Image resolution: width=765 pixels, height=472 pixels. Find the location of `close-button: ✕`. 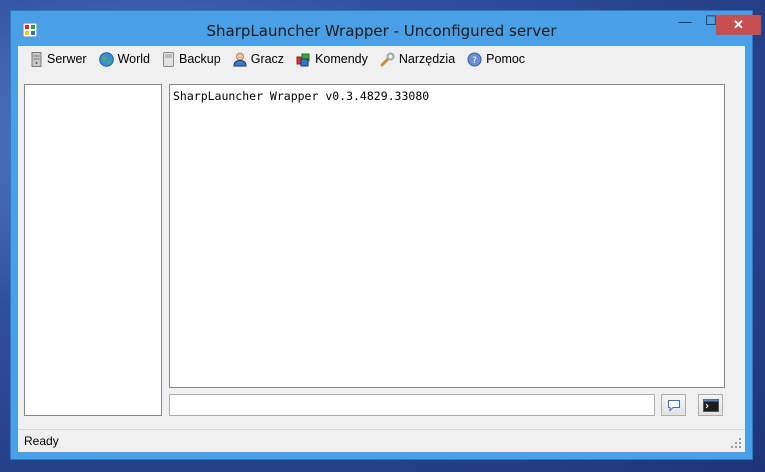

close-button: ✕ is located at coordinates (738, 25).